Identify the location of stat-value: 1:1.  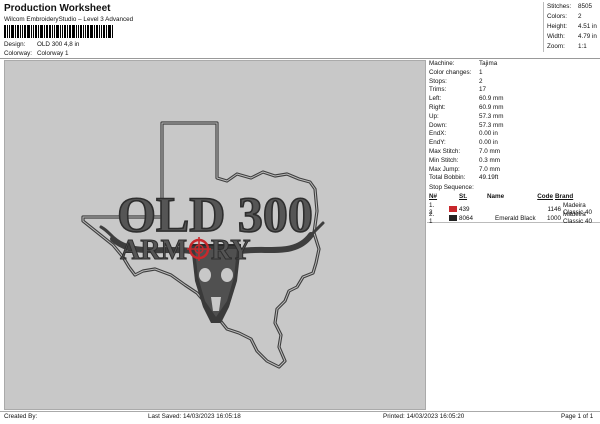
(582, 46).